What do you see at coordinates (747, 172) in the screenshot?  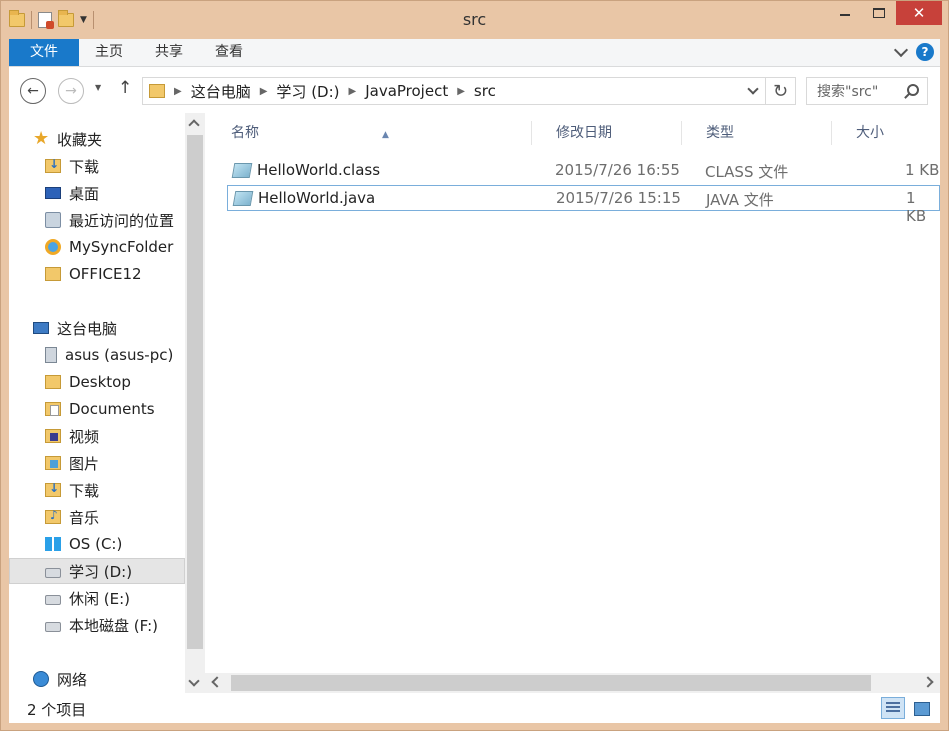 I see `file-type: CLASS 文件` at bounding box center [747, 172].